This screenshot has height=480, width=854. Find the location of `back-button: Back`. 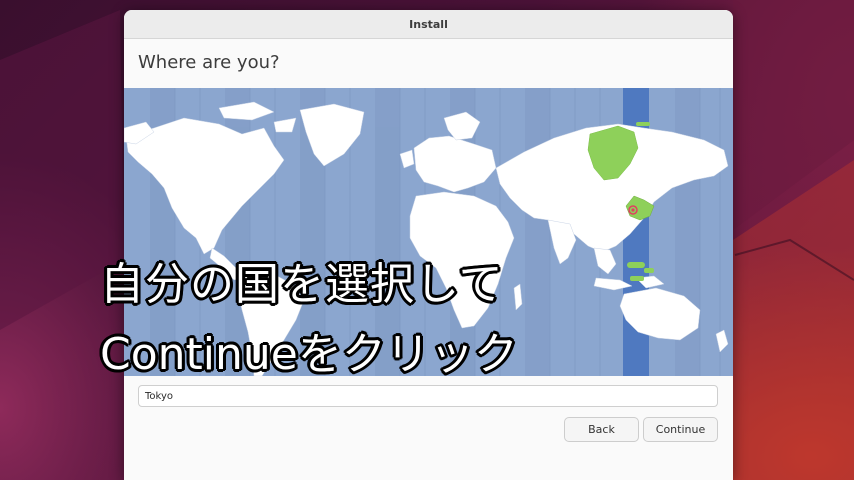

back-button: Back is located at coordinates (601, 429).